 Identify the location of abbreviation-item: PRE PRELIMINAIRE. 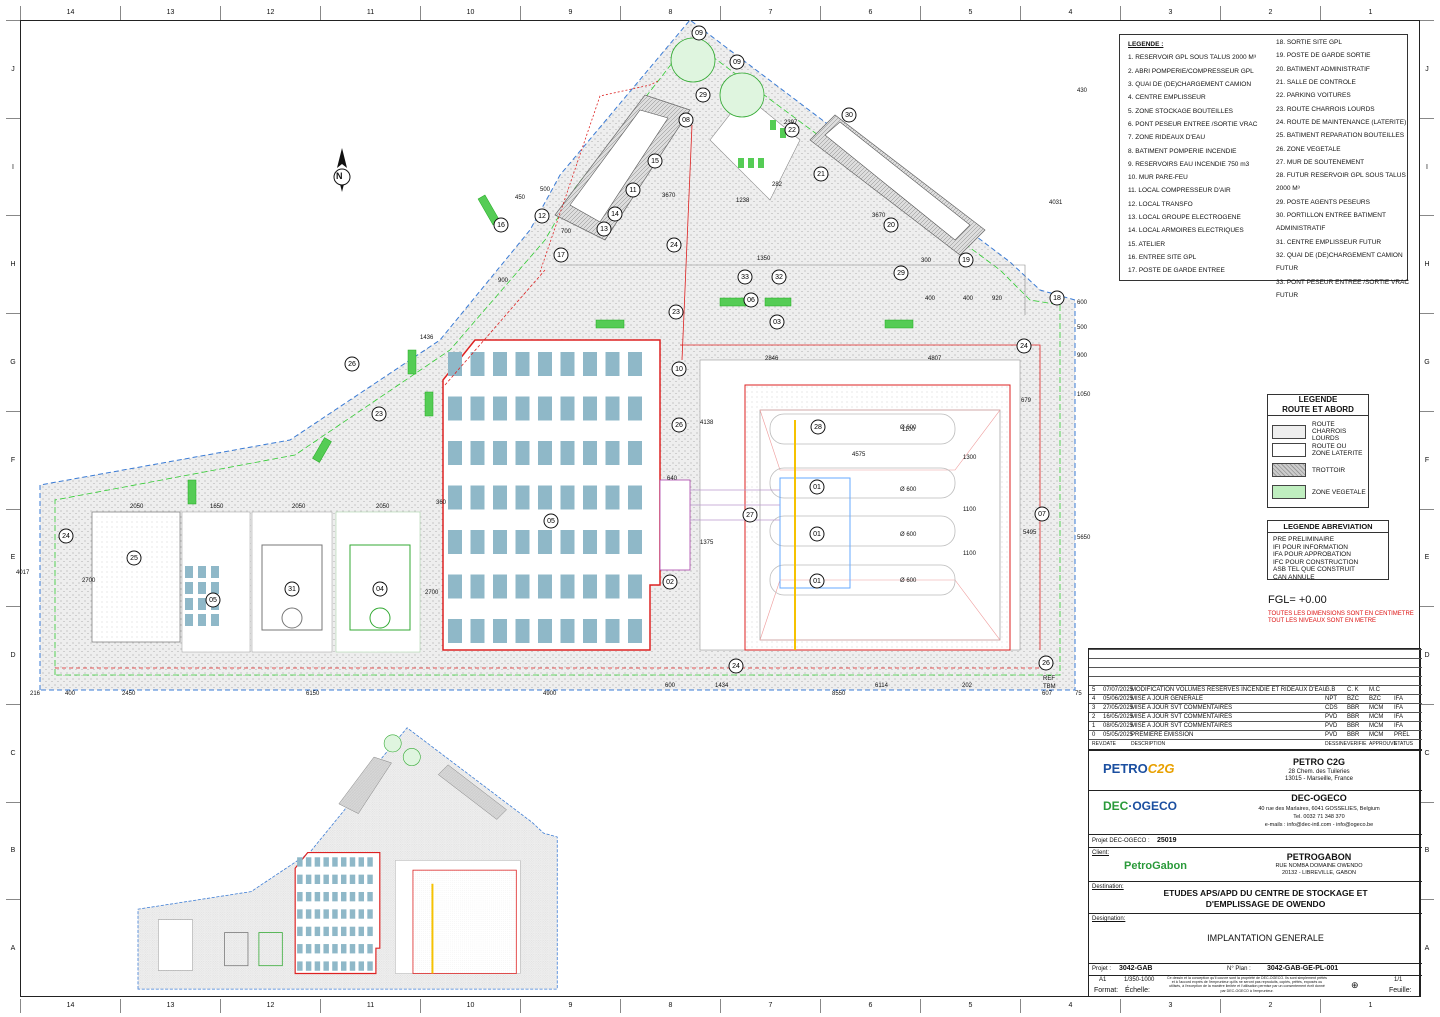
(1304, 539).